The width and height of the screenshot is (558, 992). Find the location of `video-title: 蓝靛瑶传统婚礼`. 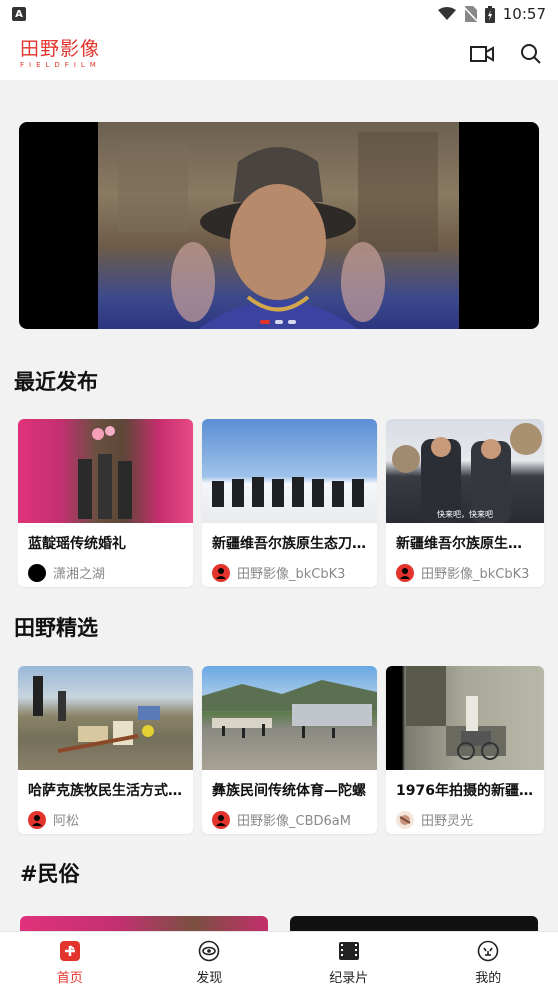

video-title: 蓝靛瑶传统婚礼 is located at coordinates (77, 544).